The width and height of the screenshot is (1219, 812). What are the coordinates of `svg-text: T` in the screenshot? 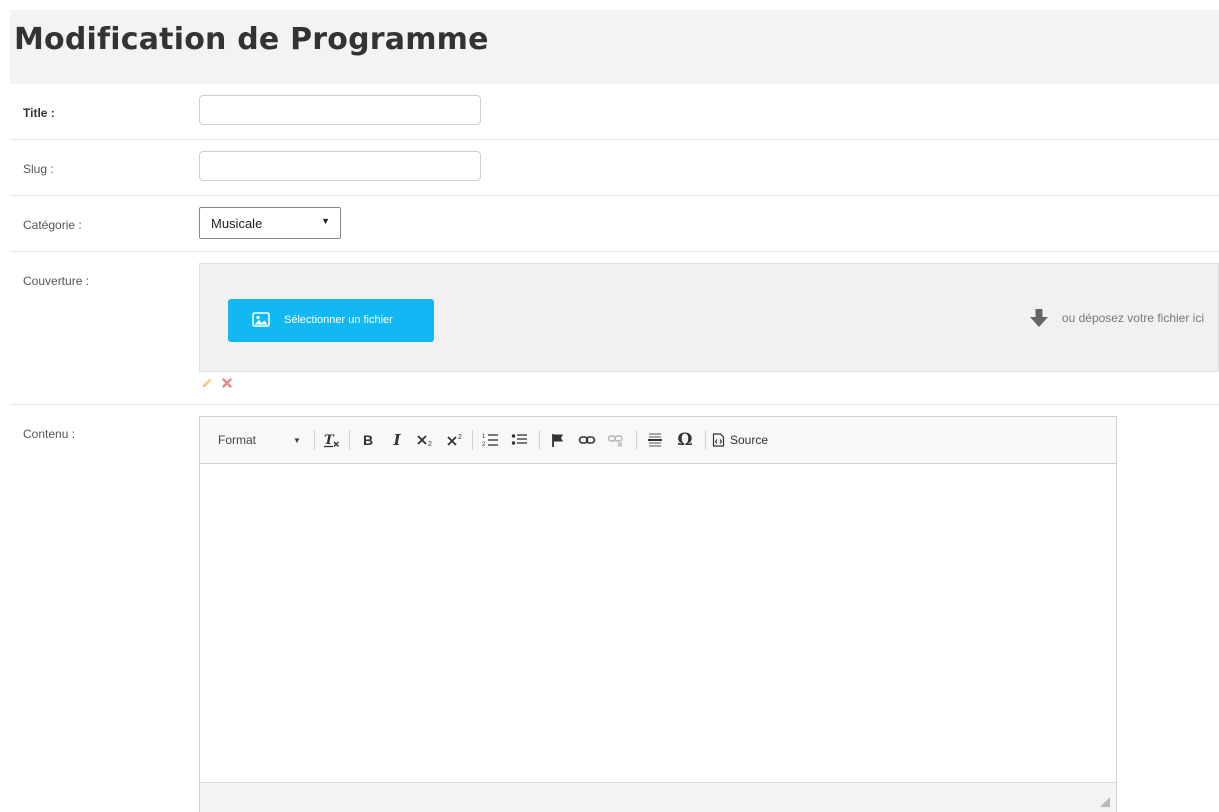 It's located at (329, 440).